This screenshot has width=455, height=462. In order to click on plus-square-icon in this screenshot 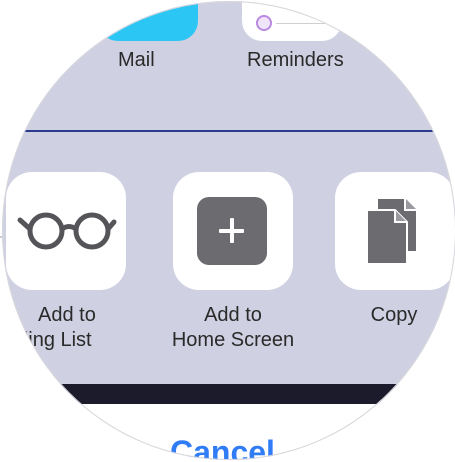, I will do `click(232, 231)`.